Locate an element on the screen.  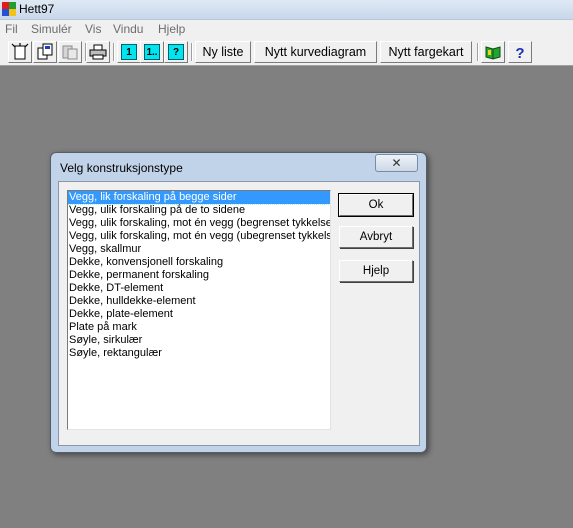
menu-simuler: Simulér is located at coordinates (51, 29).